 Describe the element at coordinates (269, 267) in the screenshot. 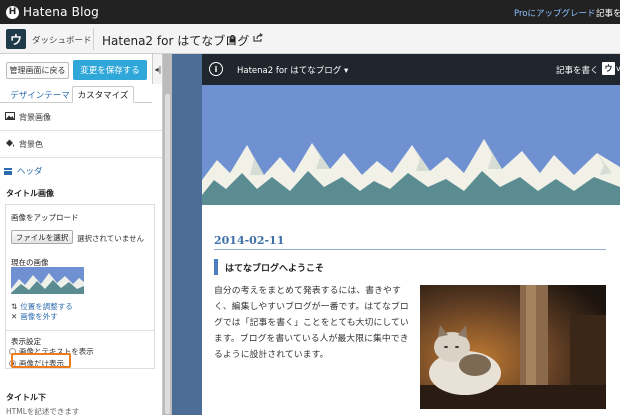

I see `post-title: はてなブログへようこそ` at that location.